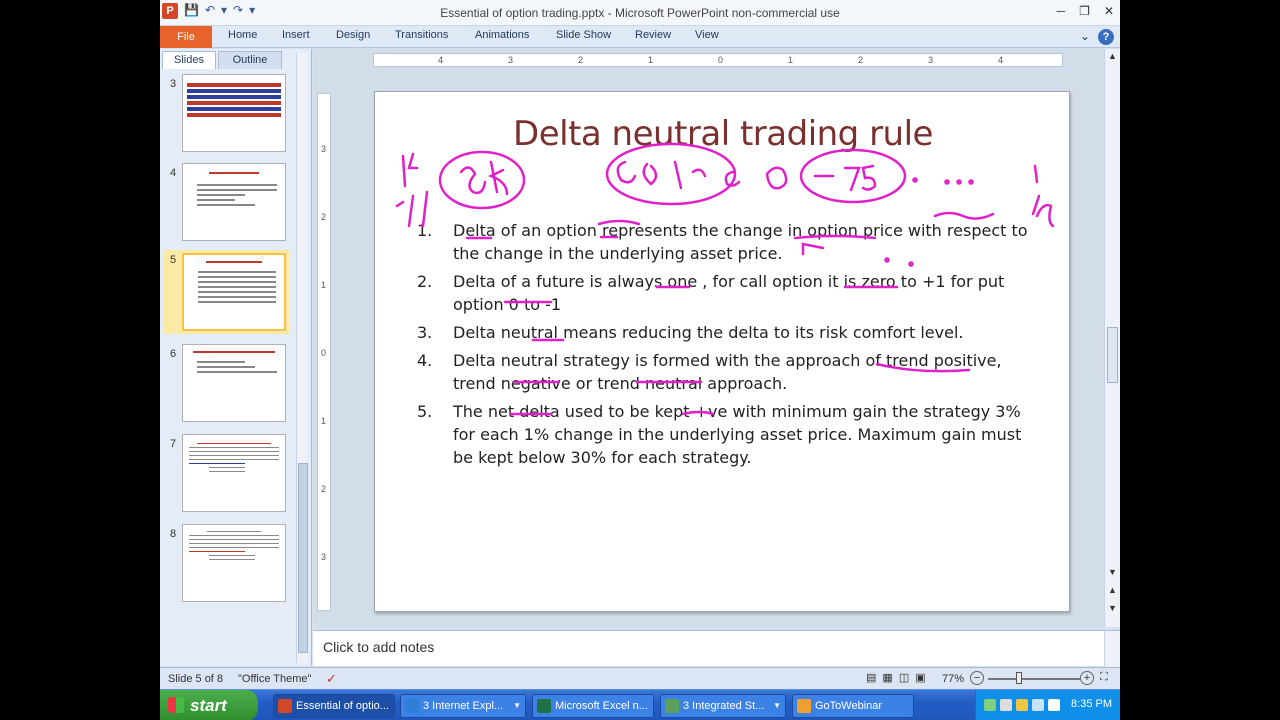 This screenshot has width=1280, height=720. Describe the element at coordinates (250, 60) in the screenshot. I see `tab-outline: Outline` at that location.